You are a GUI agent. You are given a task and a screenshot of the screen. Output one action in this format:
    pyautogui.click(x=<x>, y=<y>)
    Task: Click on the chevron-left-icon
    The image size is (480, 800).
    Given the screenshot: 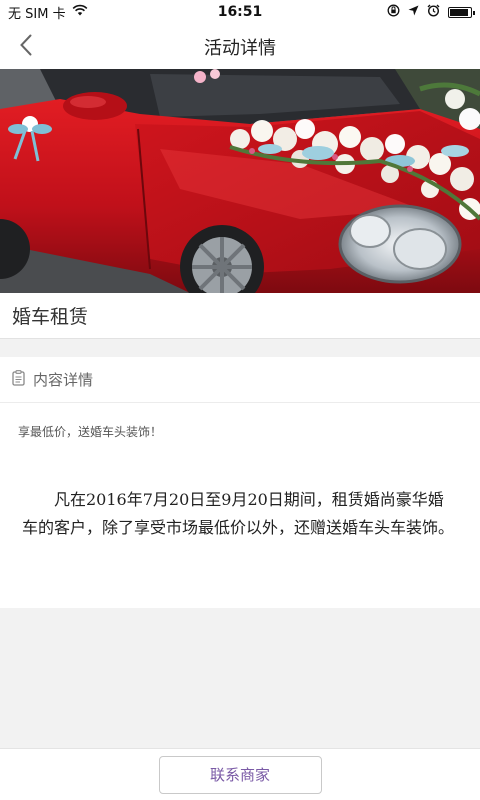 What is the action you would take?
    pyautogui.click(x=26, y=47)
    